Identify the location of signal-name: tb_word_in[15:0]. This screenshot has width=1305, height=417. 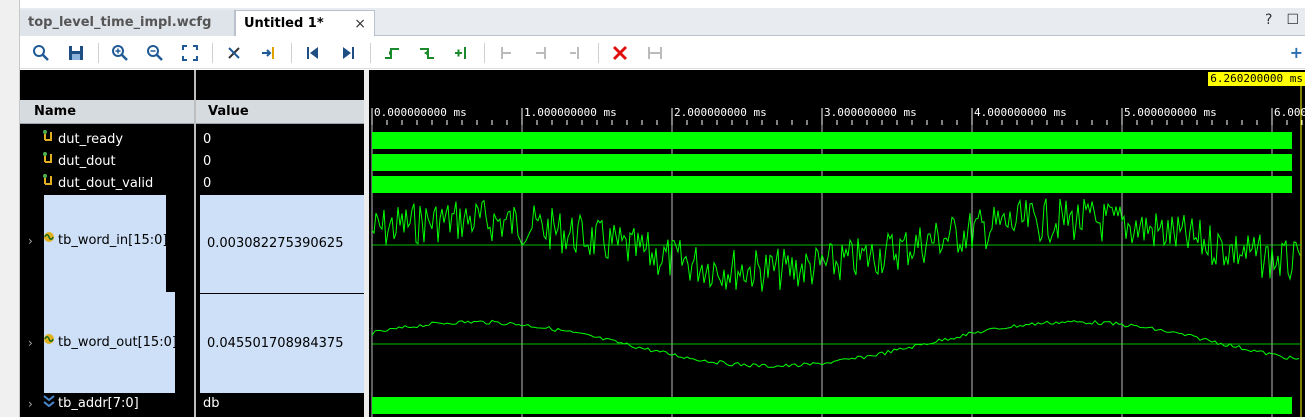
(113, 240).